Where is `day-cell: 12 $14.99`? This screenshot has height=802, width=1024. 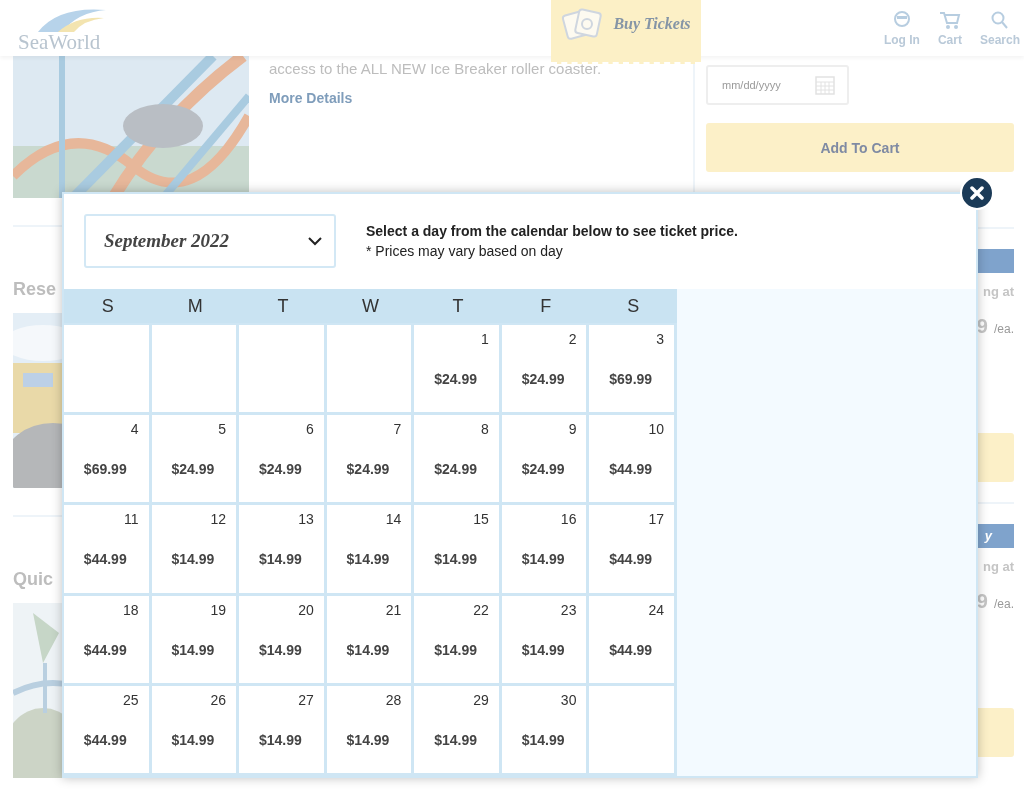
day-cell: 12 $14.99 is located at coordinates (194, 549).